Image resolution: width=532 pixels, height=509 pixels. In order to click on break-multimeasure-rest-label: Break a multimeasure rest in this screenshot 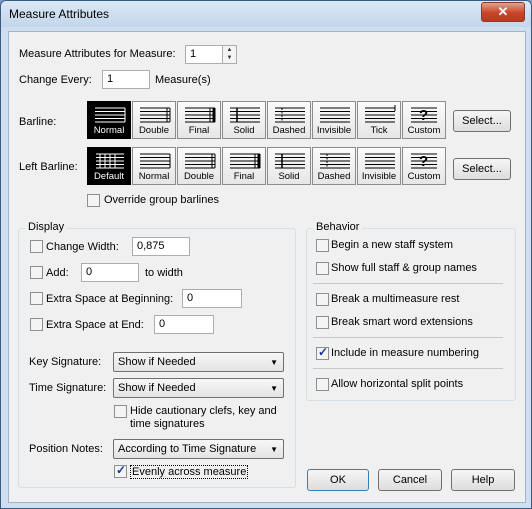, I will do `click(395, 299)`.